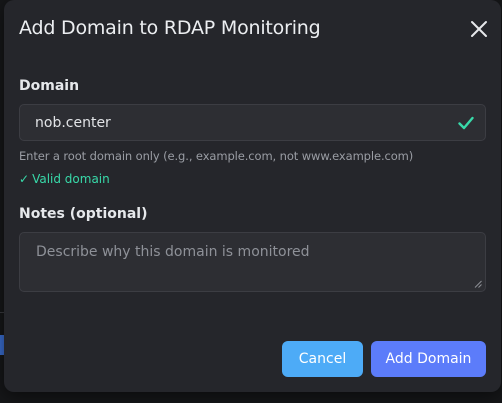 The image size is (502, 403). What do you see at coordinates (49, 86) in the screenshot?
I see `domain-label: Domain` at bounding box center [49, 86].